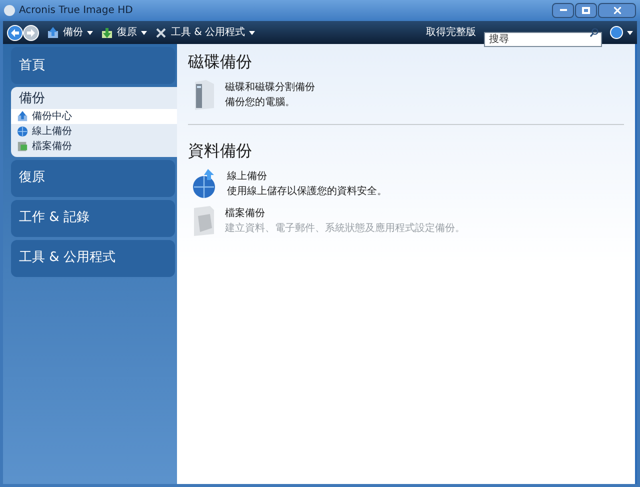 Image resolution: width=640 pixels, height=487 pixels. What do you see at coordinates (543, 39) in the screenshot?
I see `search-field: 搜尋` at bounding box center [543, 39].